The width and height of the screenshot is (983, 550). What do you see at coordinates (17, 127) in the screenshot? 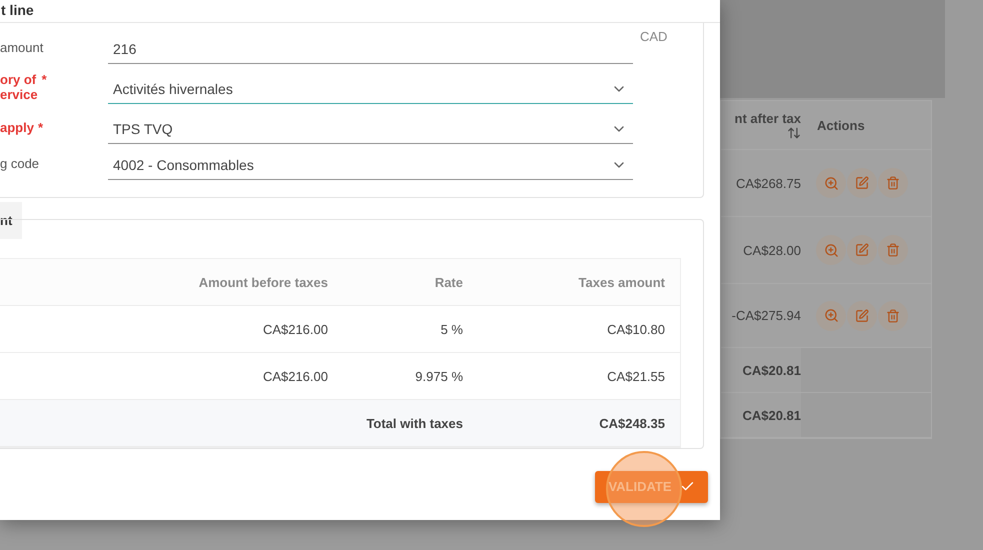
I see `field-label: apply` at bounding box center [17, 127].